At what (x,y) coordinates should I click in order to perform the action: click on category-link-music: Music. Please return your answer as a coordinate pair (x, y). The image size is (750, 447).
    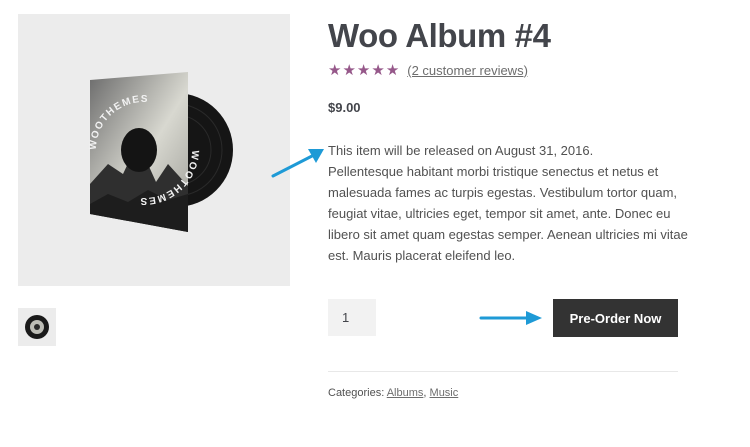
    Looking at the image, I should click on (444, 393).